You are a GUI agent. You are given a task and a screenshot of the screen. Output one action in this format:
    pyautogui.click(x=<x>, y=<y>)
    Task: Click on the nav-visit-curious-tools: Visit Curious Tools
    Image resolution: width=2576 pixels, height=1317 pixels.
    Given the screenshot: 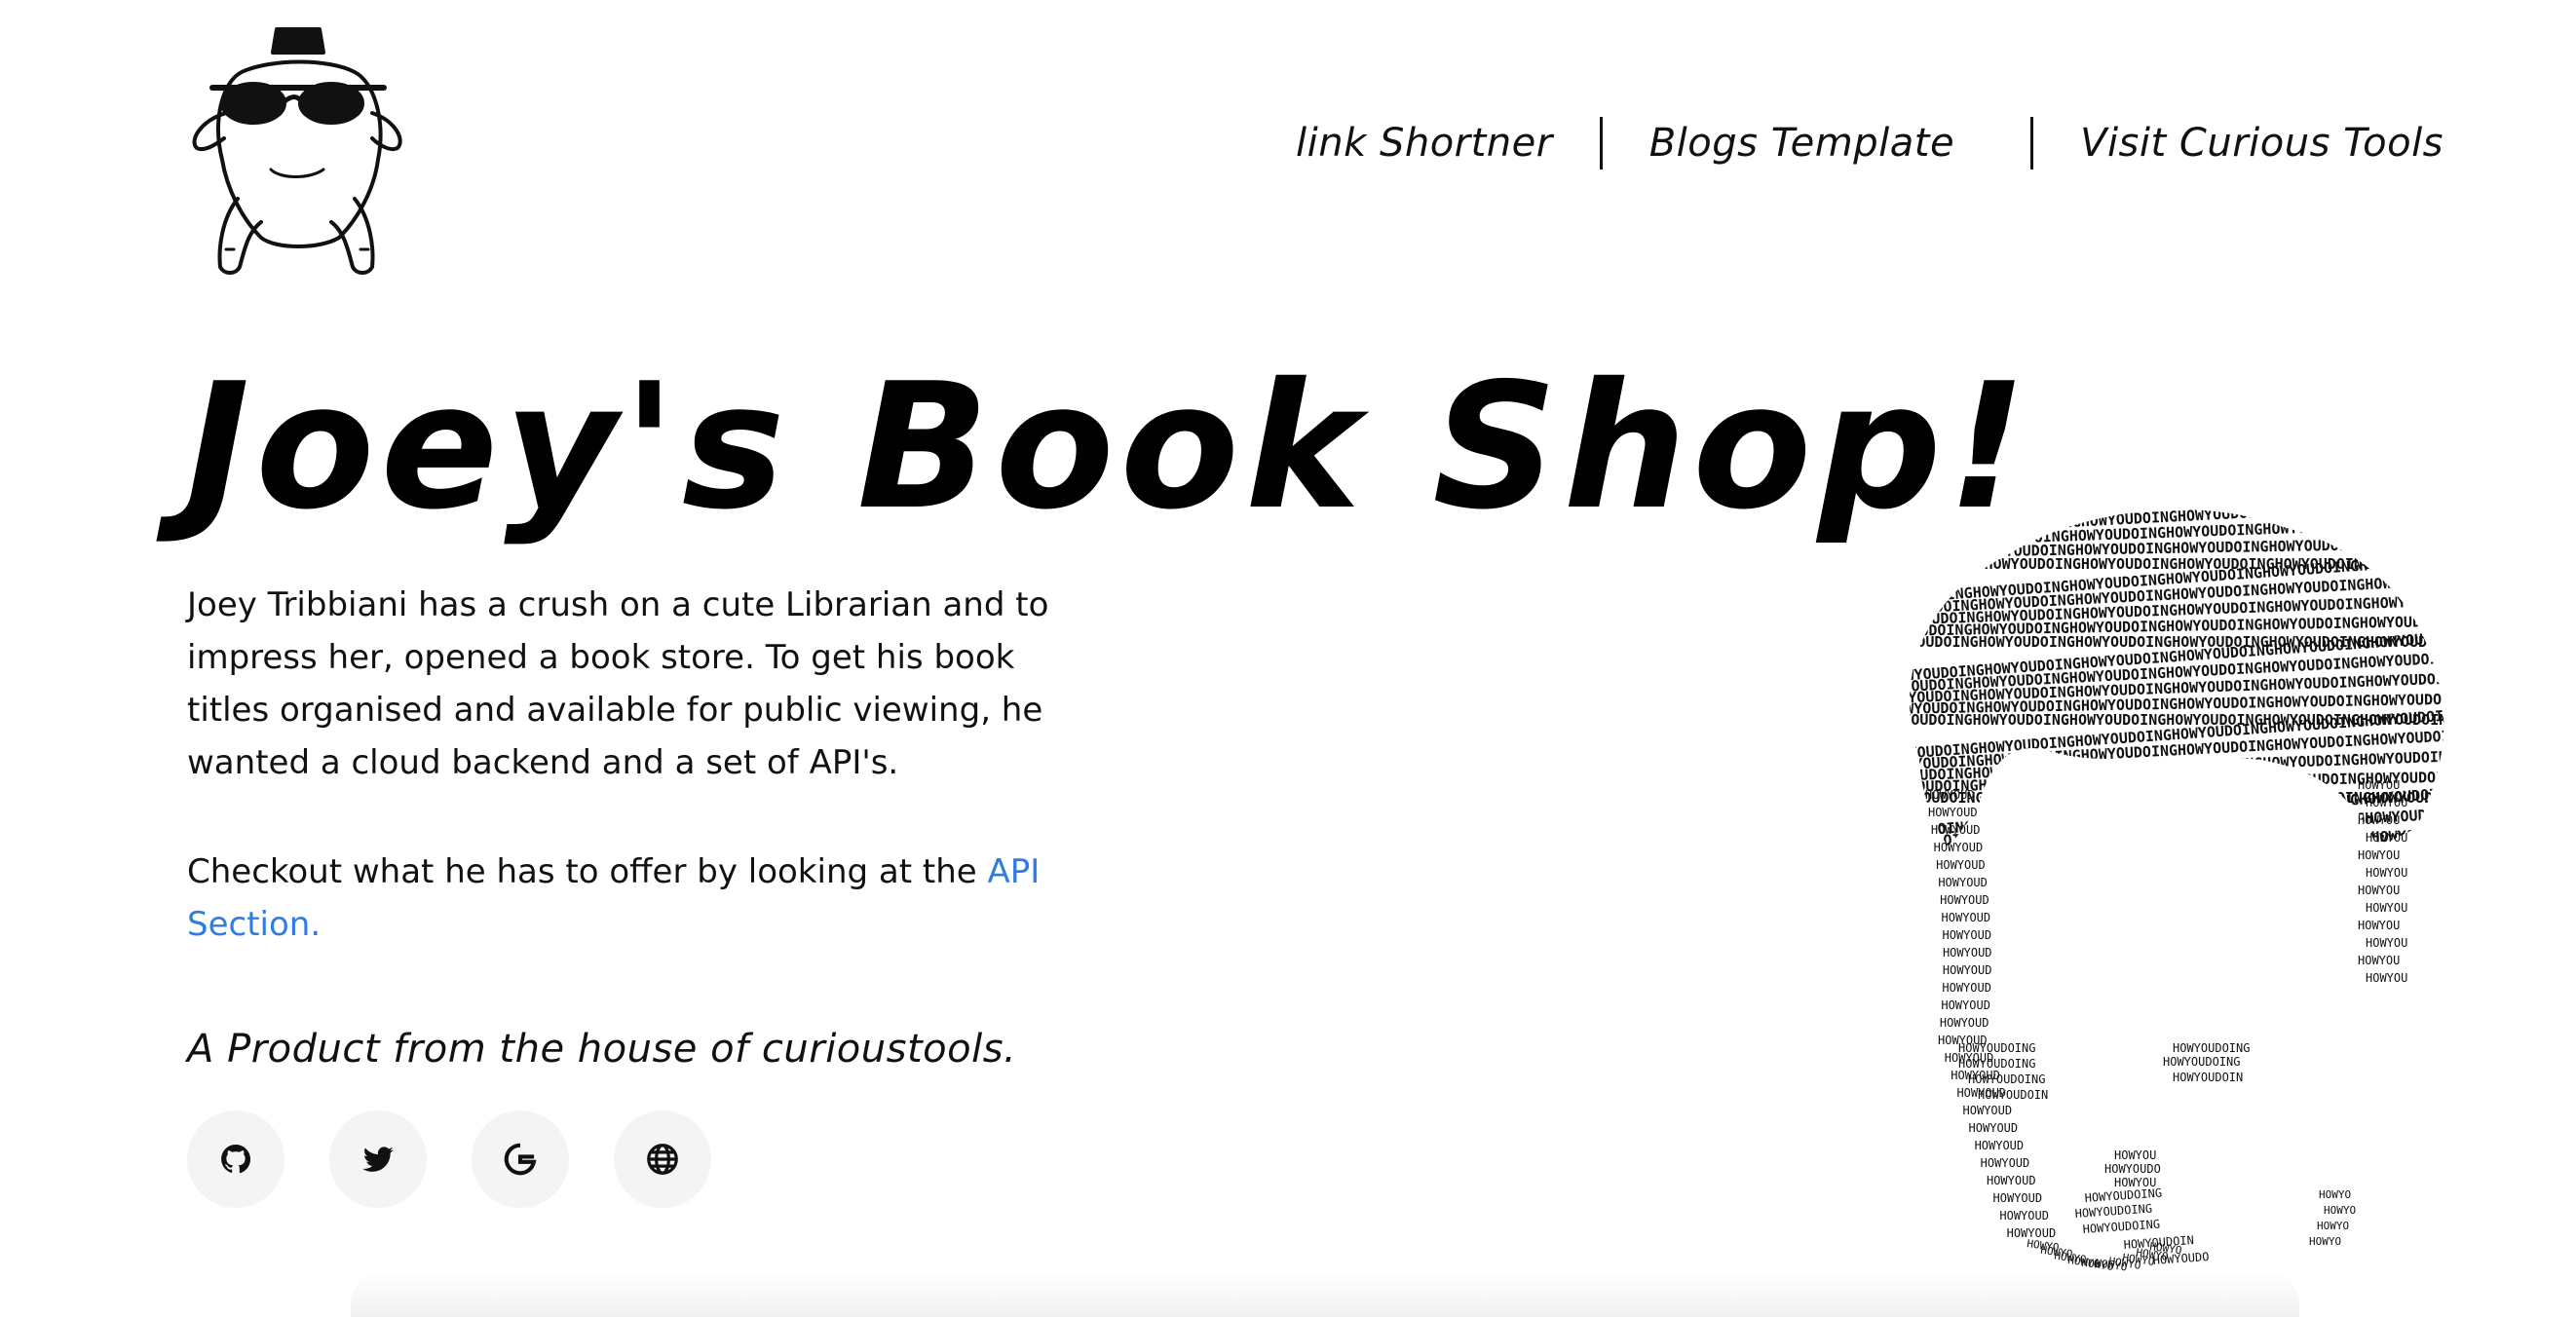 What is the action you would take?
    pyautogui.click(x=2261, y=143)
    